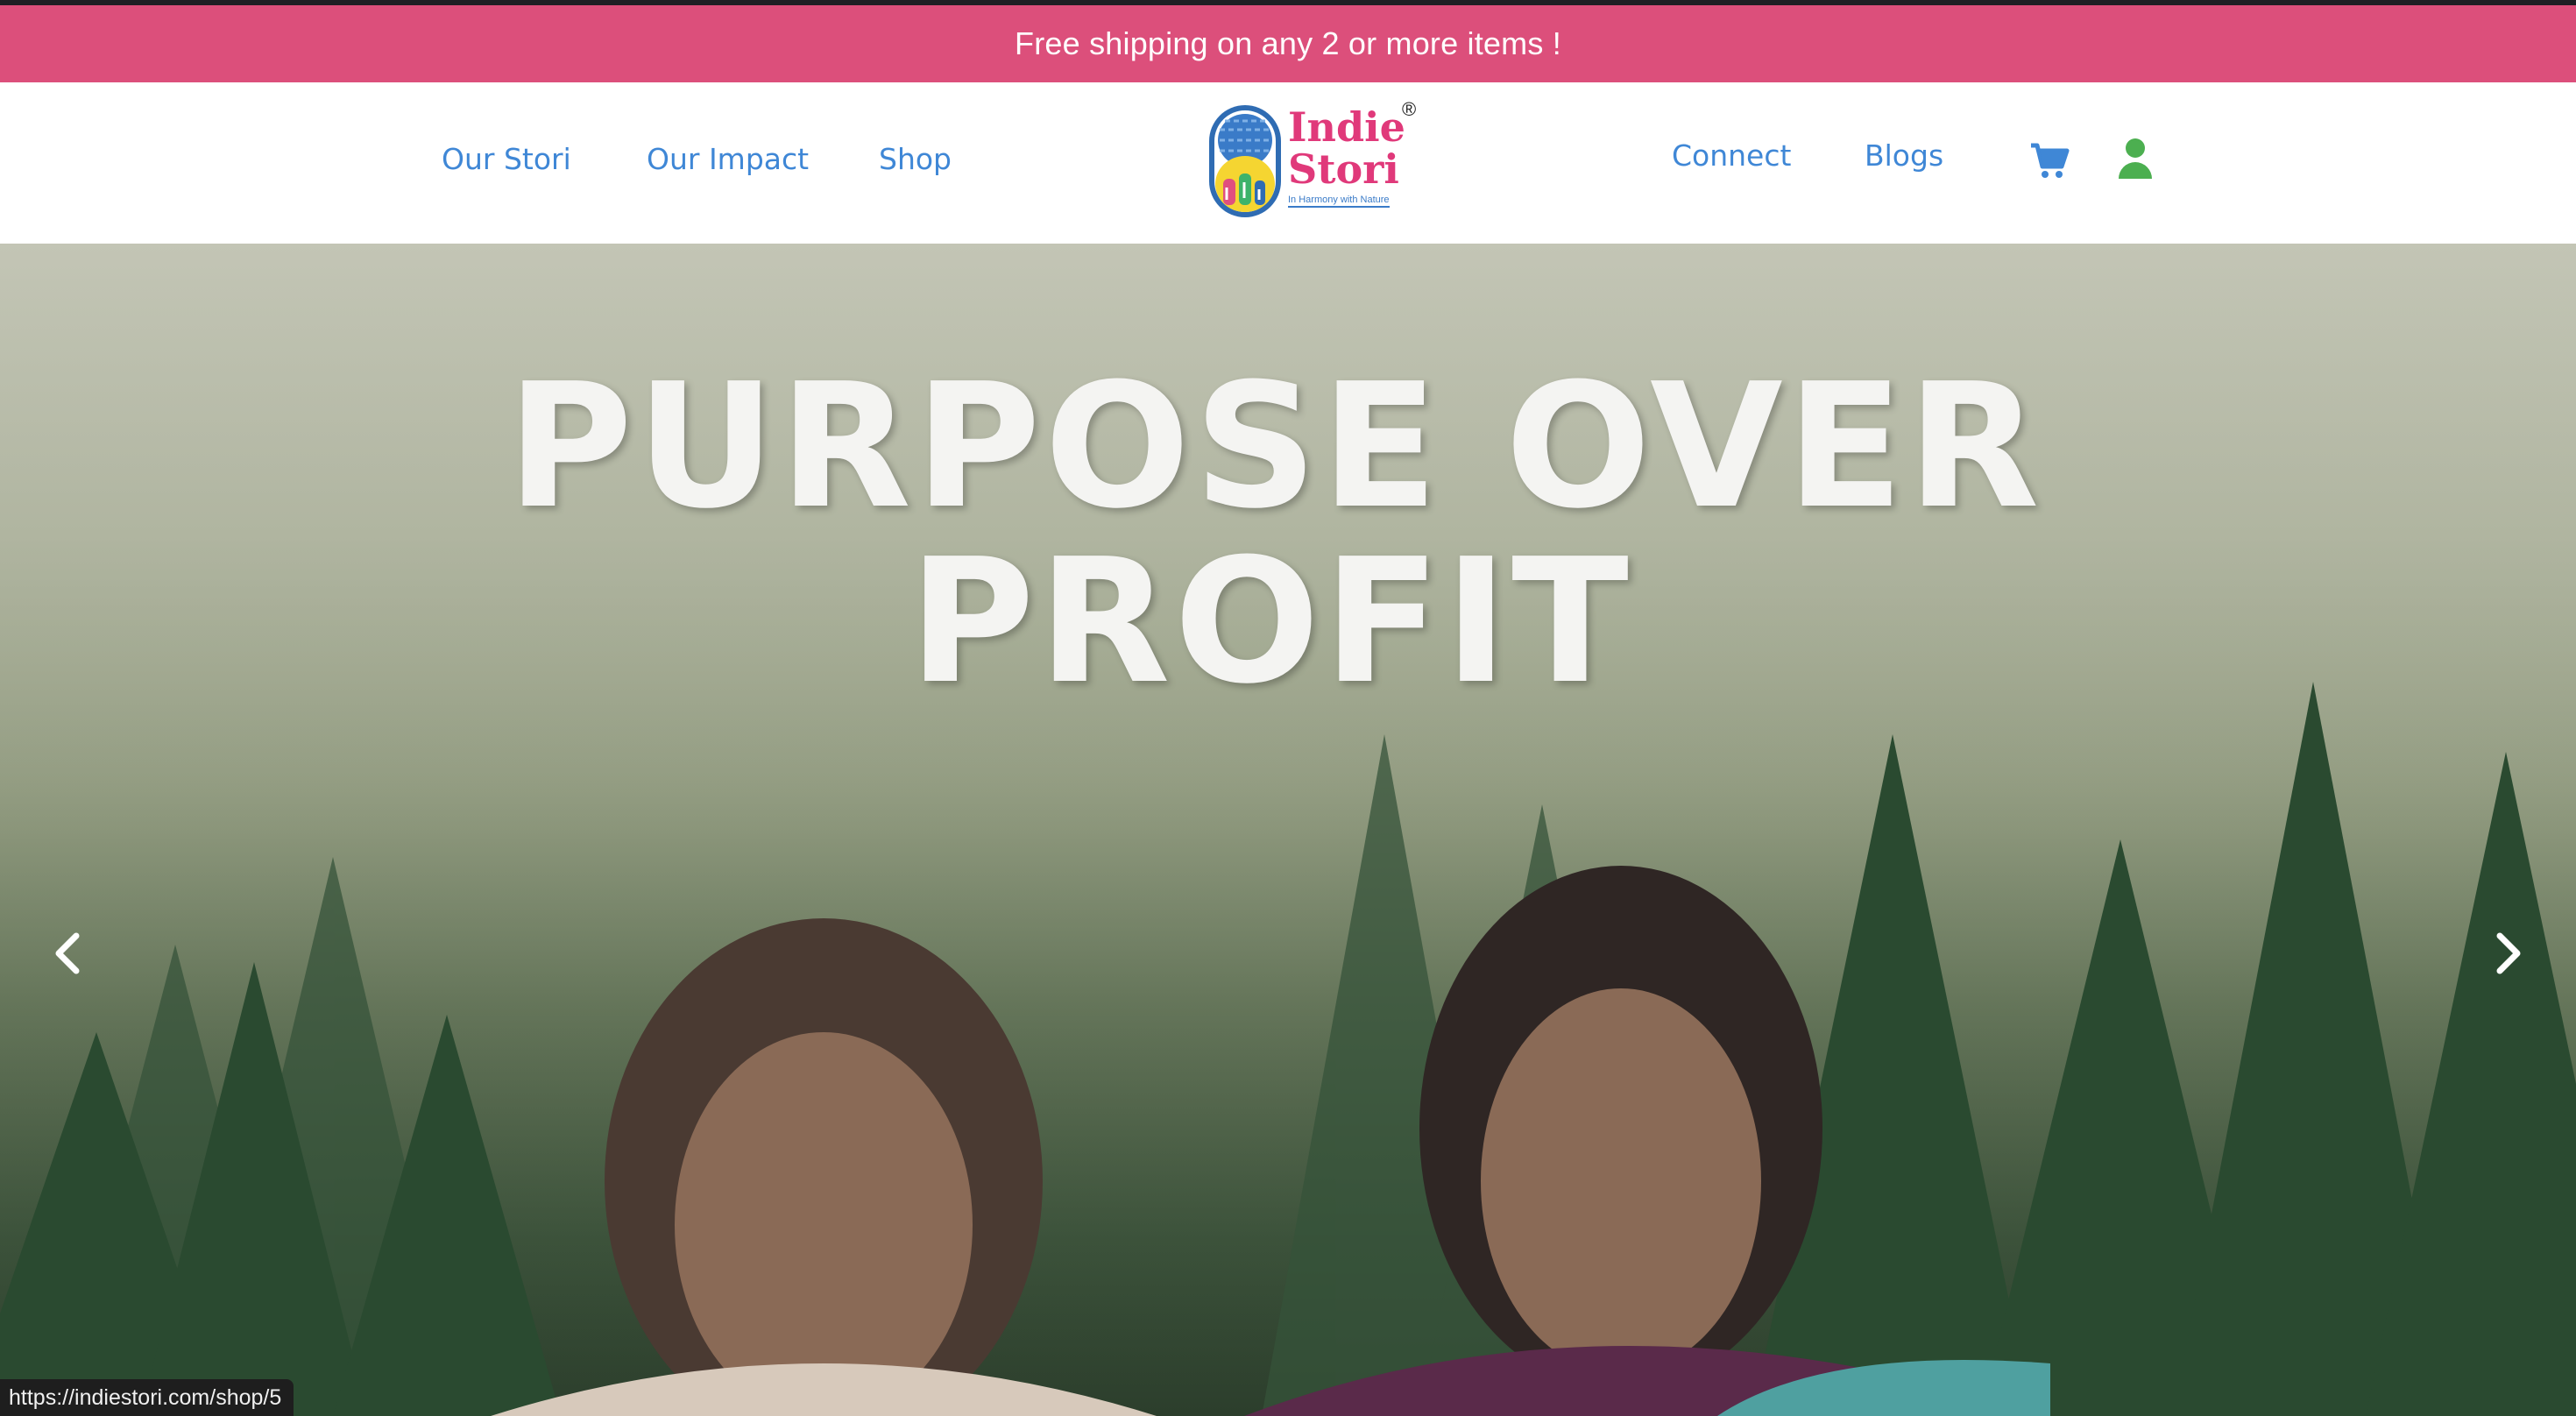 This screenshot has height=1416, width=2576. Describe the element at coordinates (1270, 622) in the screenshot. I see `hero-headline-line2: PROFIT` at that location.